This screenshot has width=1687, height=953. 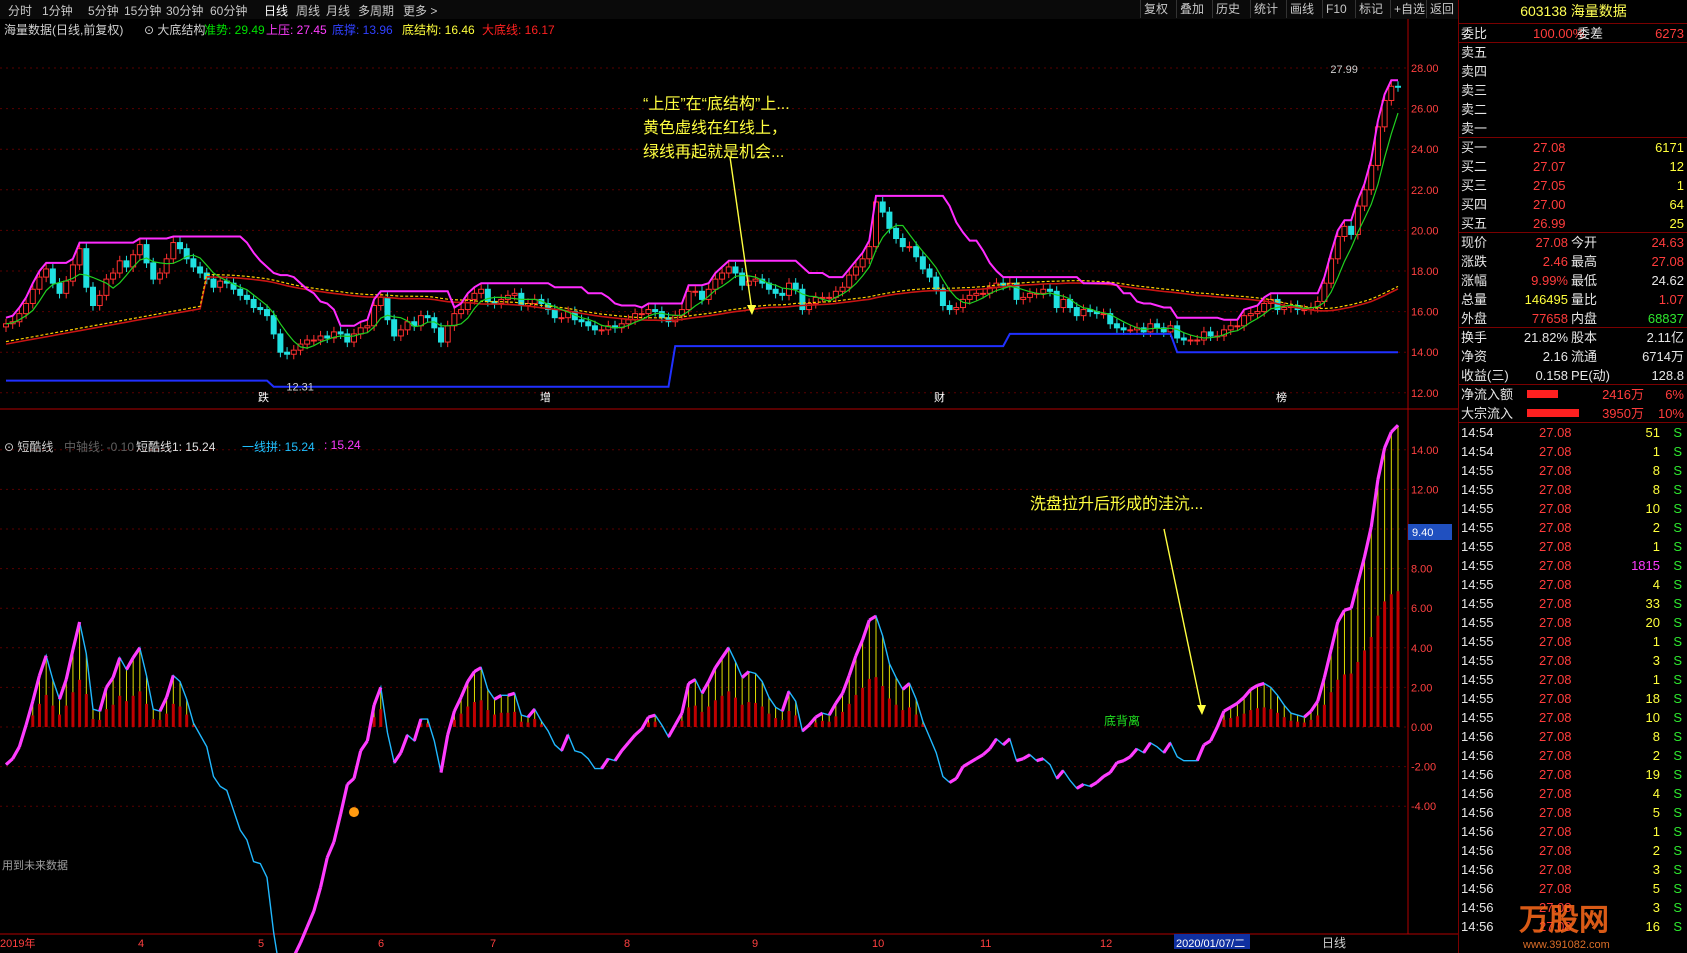 I want to click on toolbar-button-0: 复权, so click(x=1155, y=9).